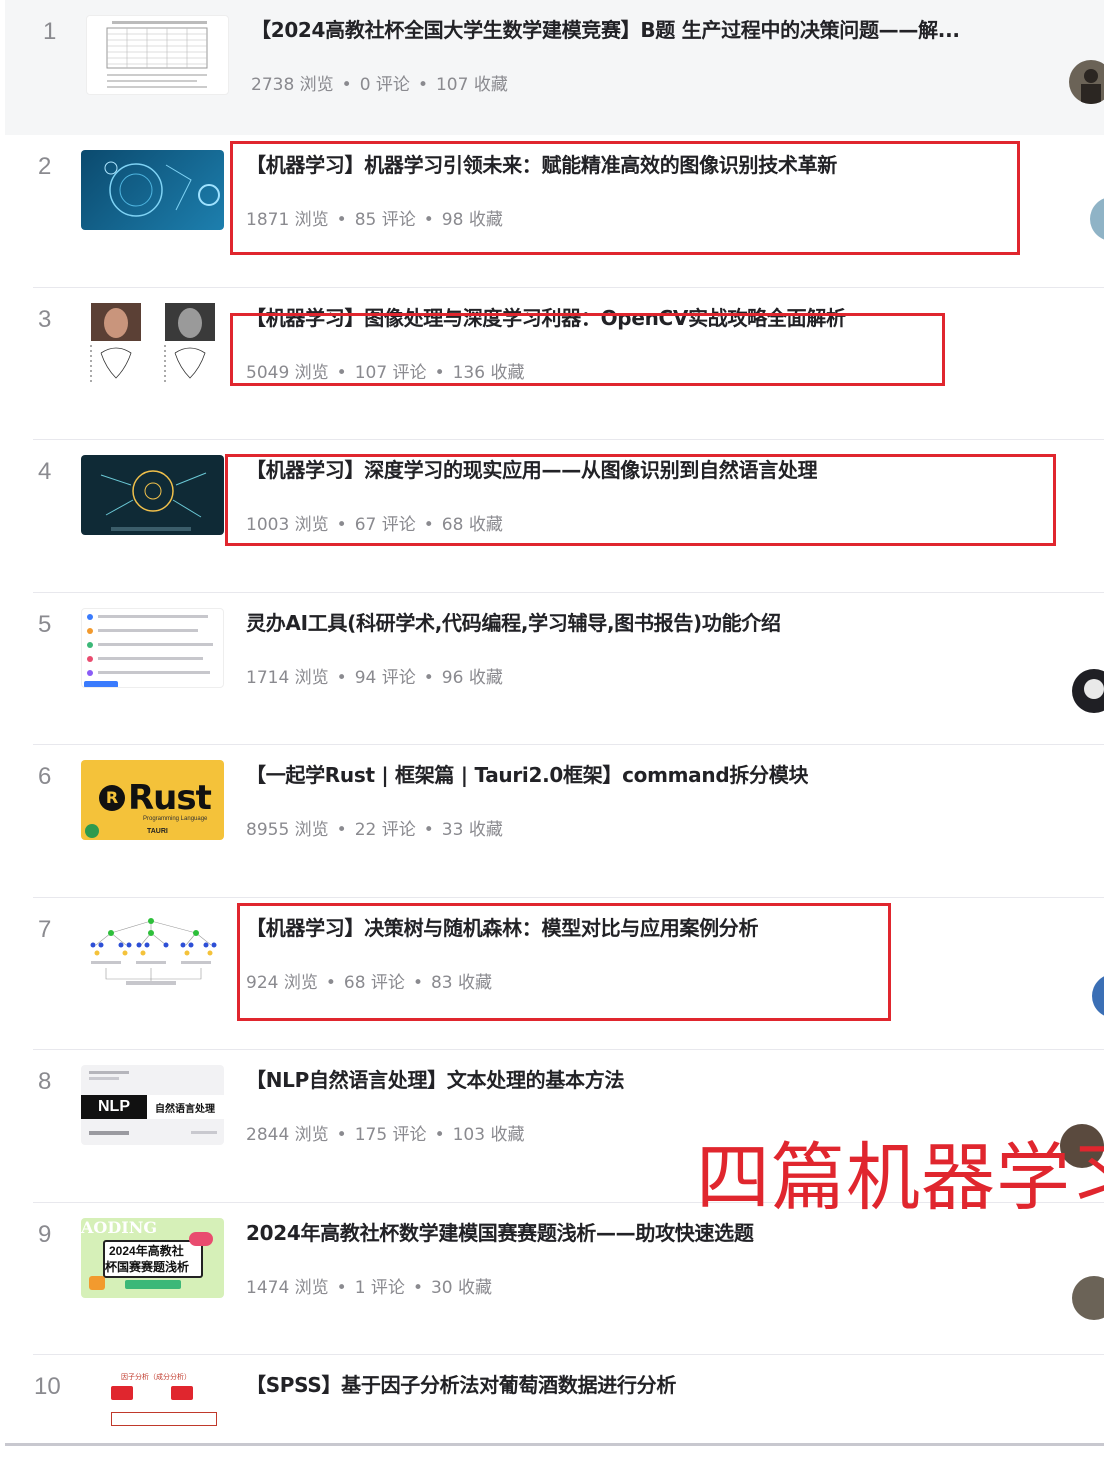 This screenshot has height=1461, width=1104. I want to click on tauri-label: TAURI, so click(157, 831).